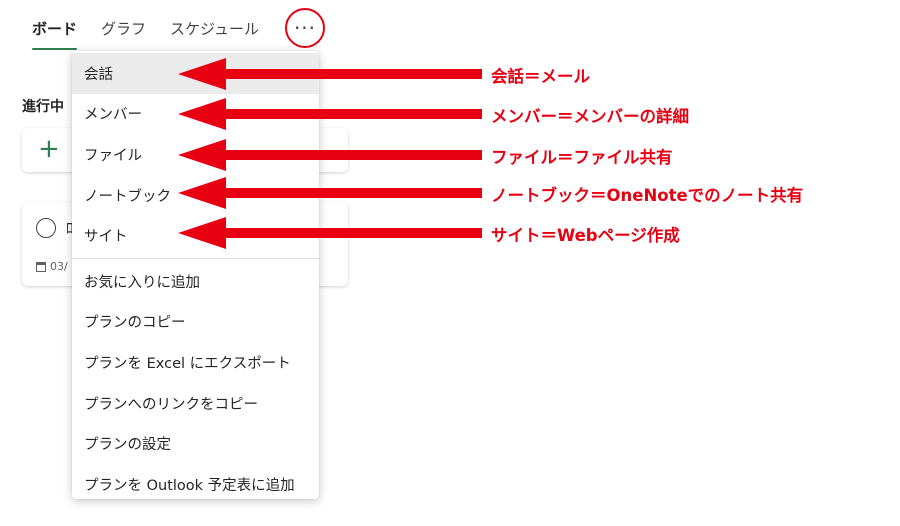 The image size is (900, 526). Describe the element at coordinates (590, 116) in the screenshot. I see `annotation-members: メンバー＝メンバーの詳細` at that location.